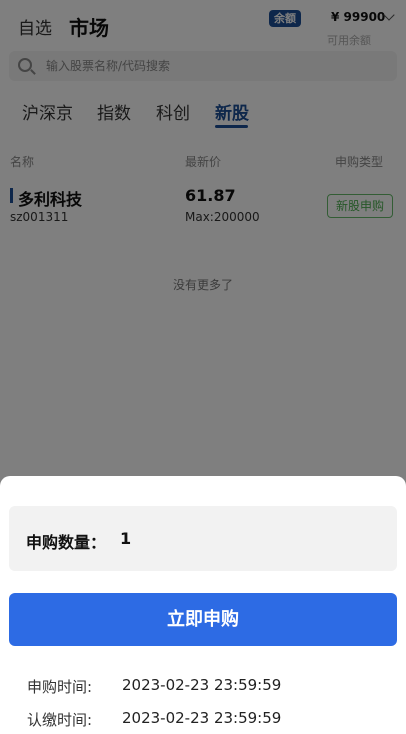 The height and width of the screenshot is (734, 406). Describe the element at coordinates (60, 720) in the screenshot. I see `payment-time-label: 认缴时间:` at that location.